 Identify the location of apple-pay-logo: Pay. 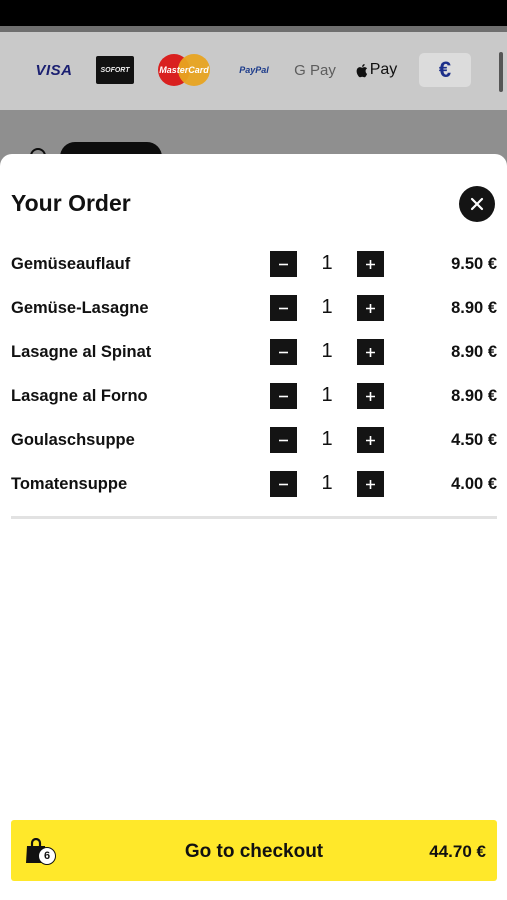
(376, 70).